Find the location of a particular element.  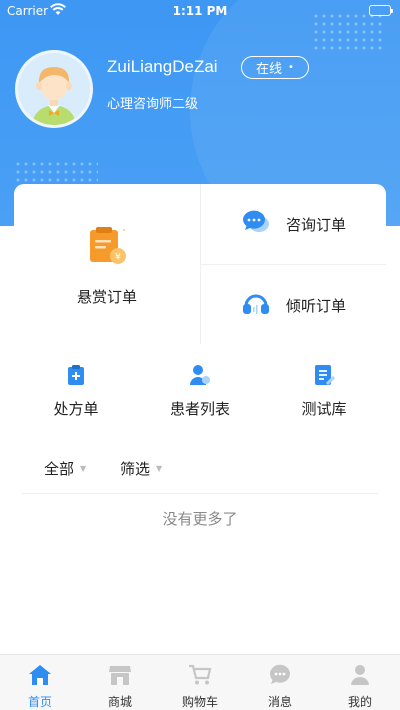

headphones-icon is located at coordinates (256, 305).